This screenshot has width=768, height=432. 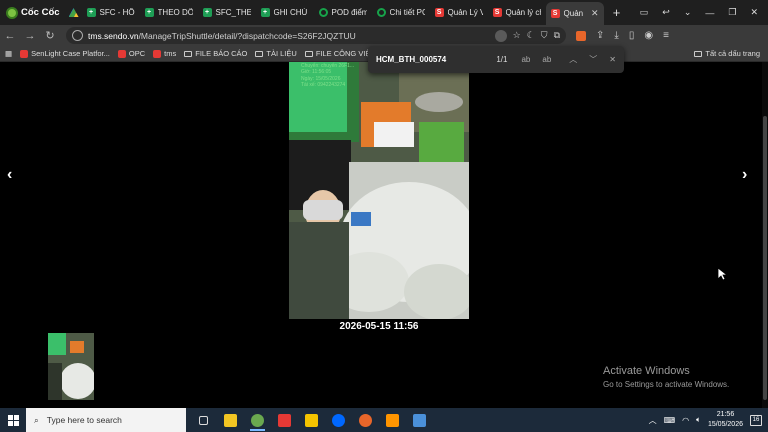 What do you see at coordinates (725, 424) in the screenshot?
I see `clock-date: 15/05/2026` at bounding box center [725, 424].